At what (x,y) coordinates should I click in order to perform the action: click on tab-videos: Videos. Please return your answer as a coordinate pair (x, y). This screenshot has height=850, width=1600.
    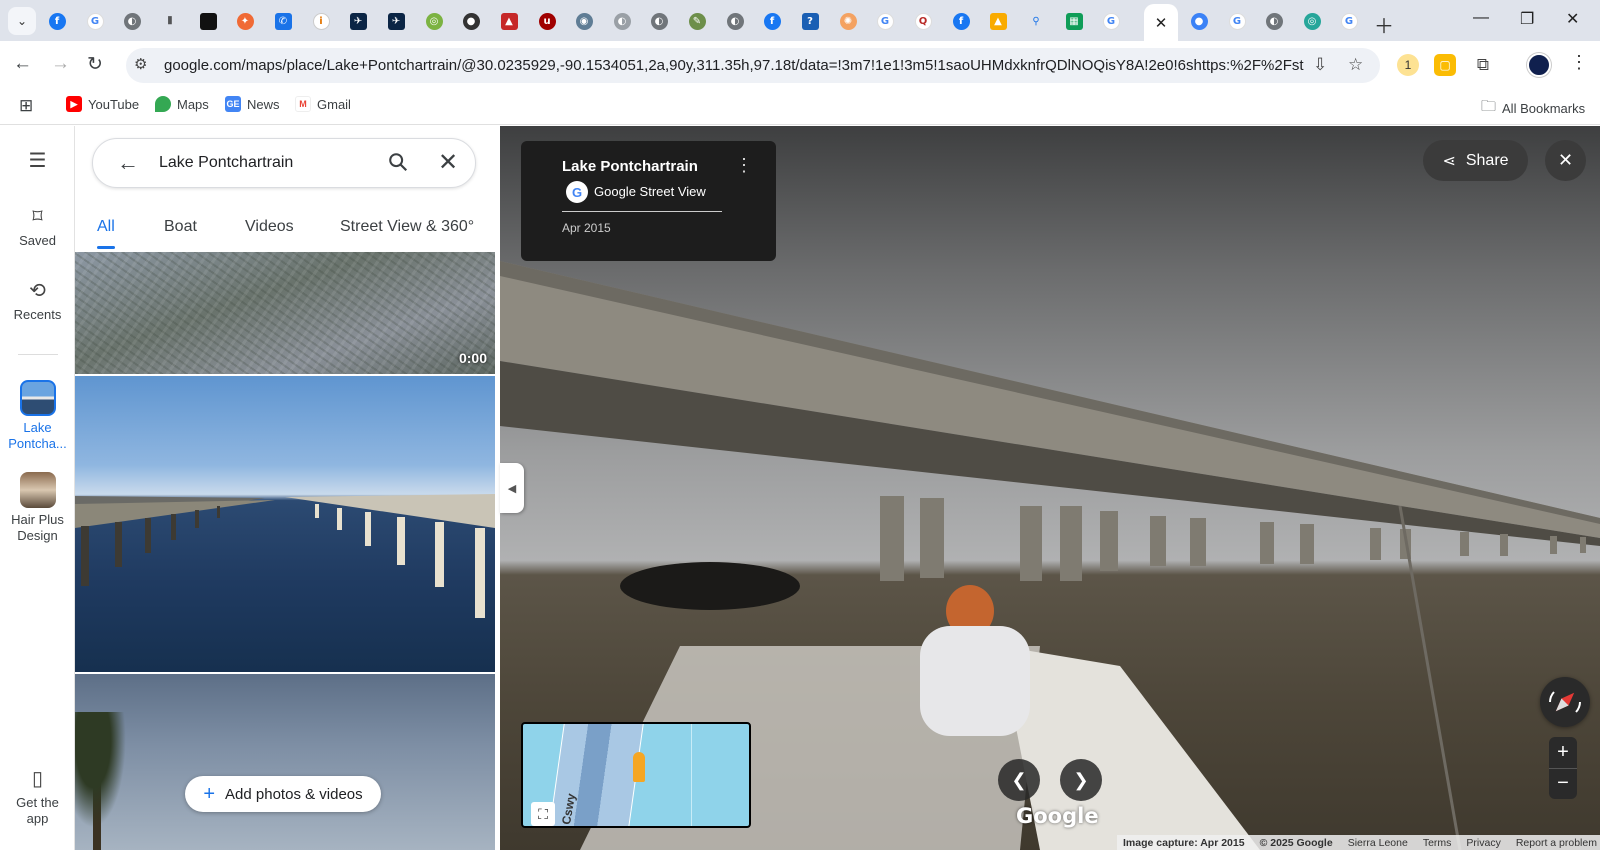
    Looking at the image, I should click on (269, 227).